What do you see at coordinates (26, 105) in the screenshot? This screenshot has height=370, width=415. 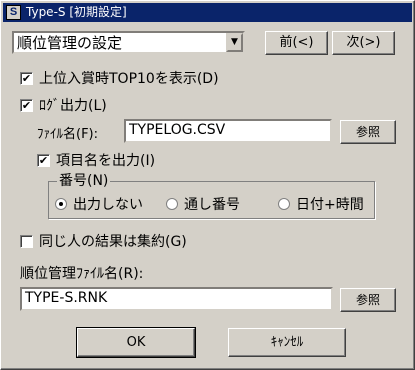 I see `checkbox-log-output-box: ✔` at bounding box center [26, 105].